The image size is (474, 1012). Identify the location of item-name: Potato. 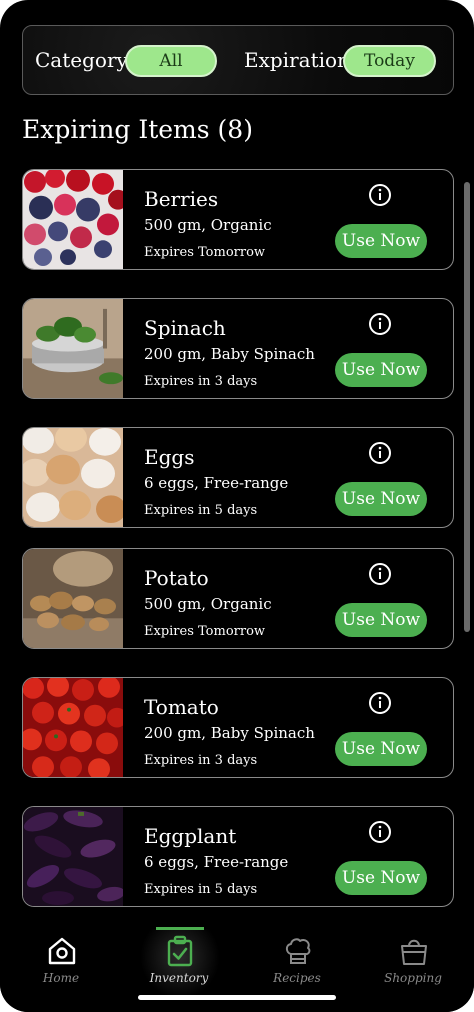
(176, 578).